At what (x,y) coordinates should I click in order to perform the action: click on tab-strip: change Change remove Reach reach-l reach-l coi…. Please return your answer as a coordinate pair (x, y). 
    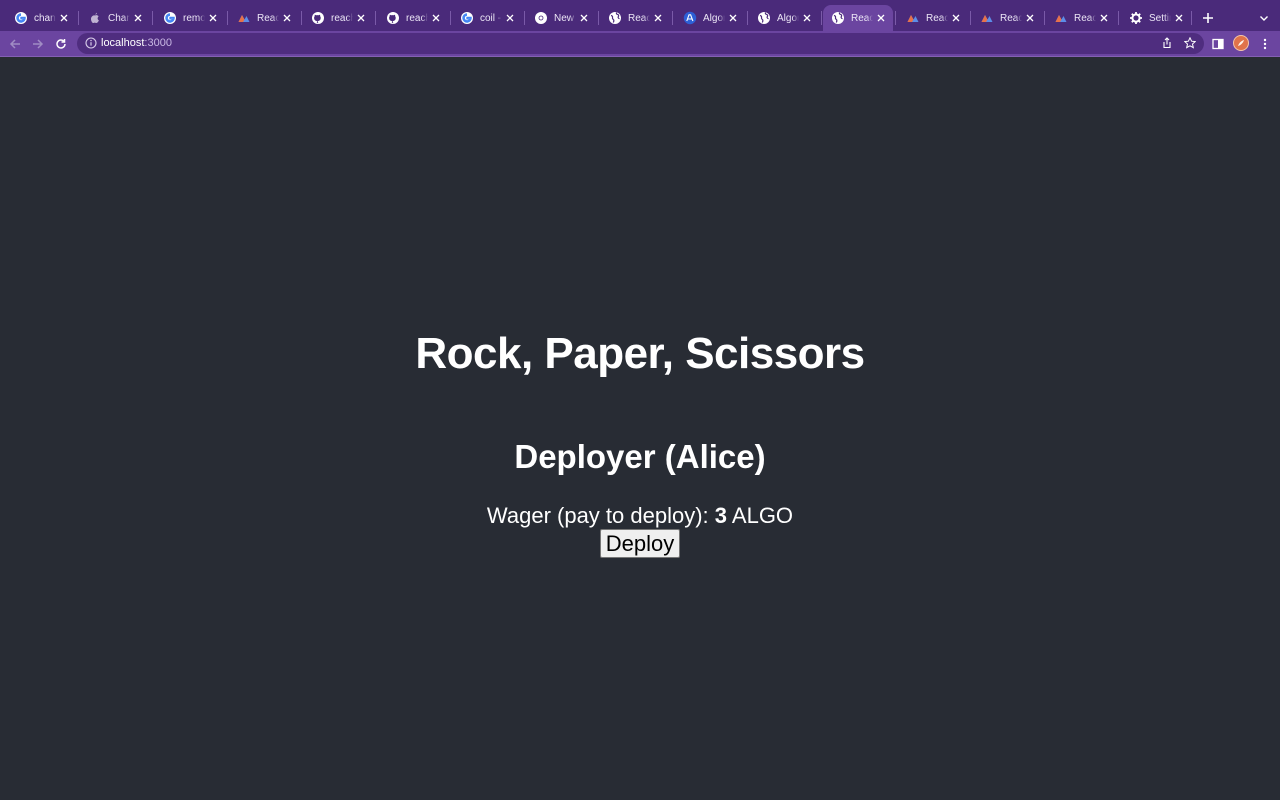
    Looking at the image, I should click on (640, 15).